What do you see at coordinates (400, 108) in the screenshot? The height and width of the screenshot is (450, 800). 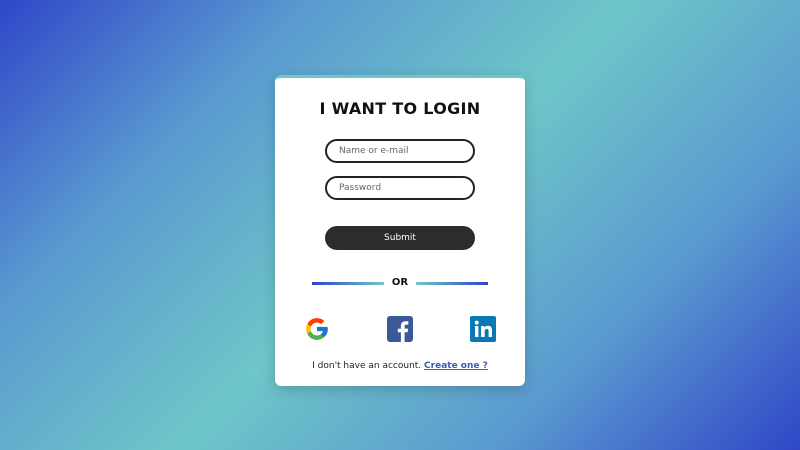 I see `page-title: I WANT TO LOGIN` at bounding box center [400, 108].